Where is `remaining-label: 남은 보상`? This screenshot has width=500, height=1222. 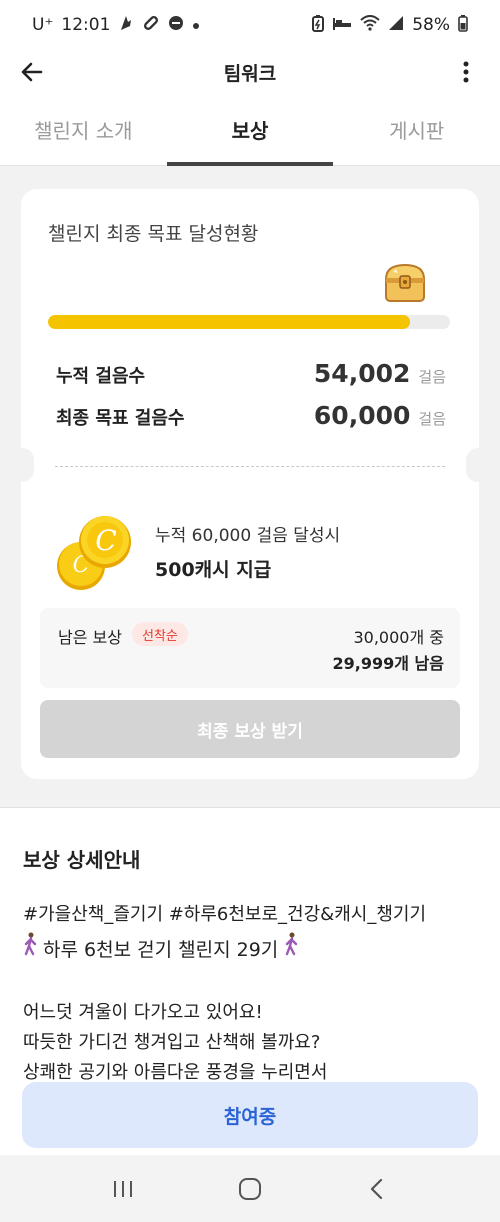 remaining-label: 남은 보상 is located at coordinates (90, 637).